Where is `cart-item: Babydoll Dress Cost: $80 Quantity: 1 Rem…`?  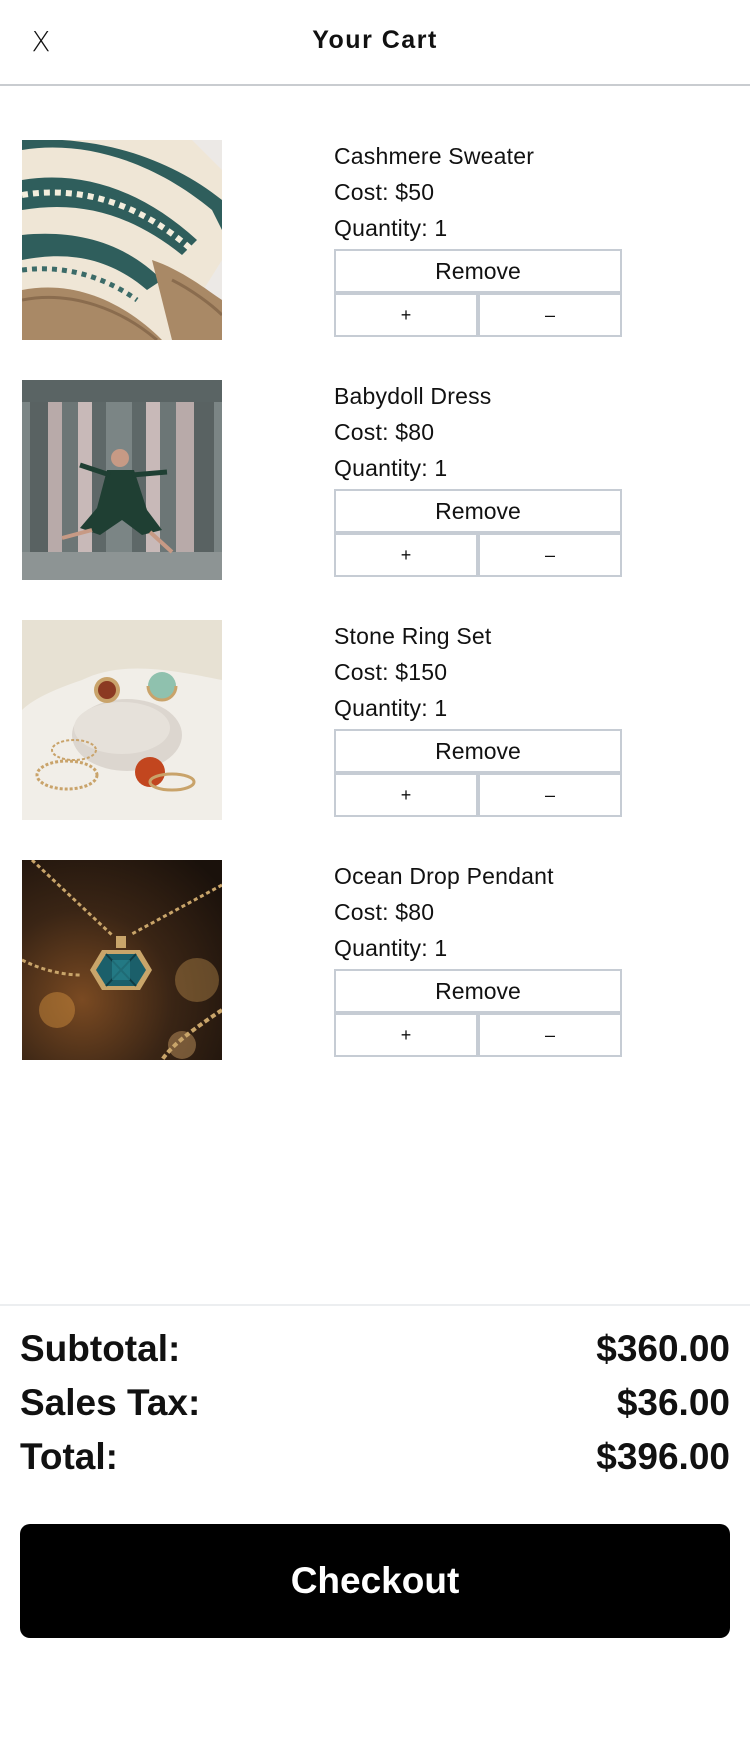 cart-item: Babydoll Dress Cost: $80 Quantity: 1 Rem… is located at coordinates (375, 500).